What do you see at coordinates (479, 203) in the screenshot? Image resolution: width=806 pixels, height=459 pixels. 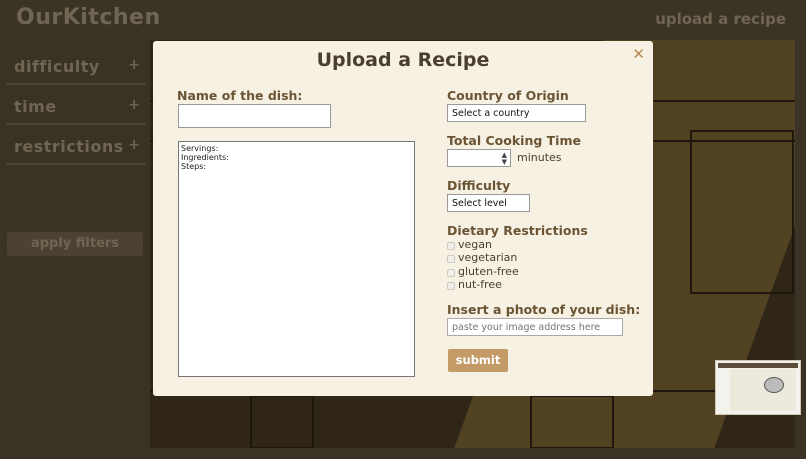 I see `difficulty-selected-value: Select level` at bounding box center [479, 203].